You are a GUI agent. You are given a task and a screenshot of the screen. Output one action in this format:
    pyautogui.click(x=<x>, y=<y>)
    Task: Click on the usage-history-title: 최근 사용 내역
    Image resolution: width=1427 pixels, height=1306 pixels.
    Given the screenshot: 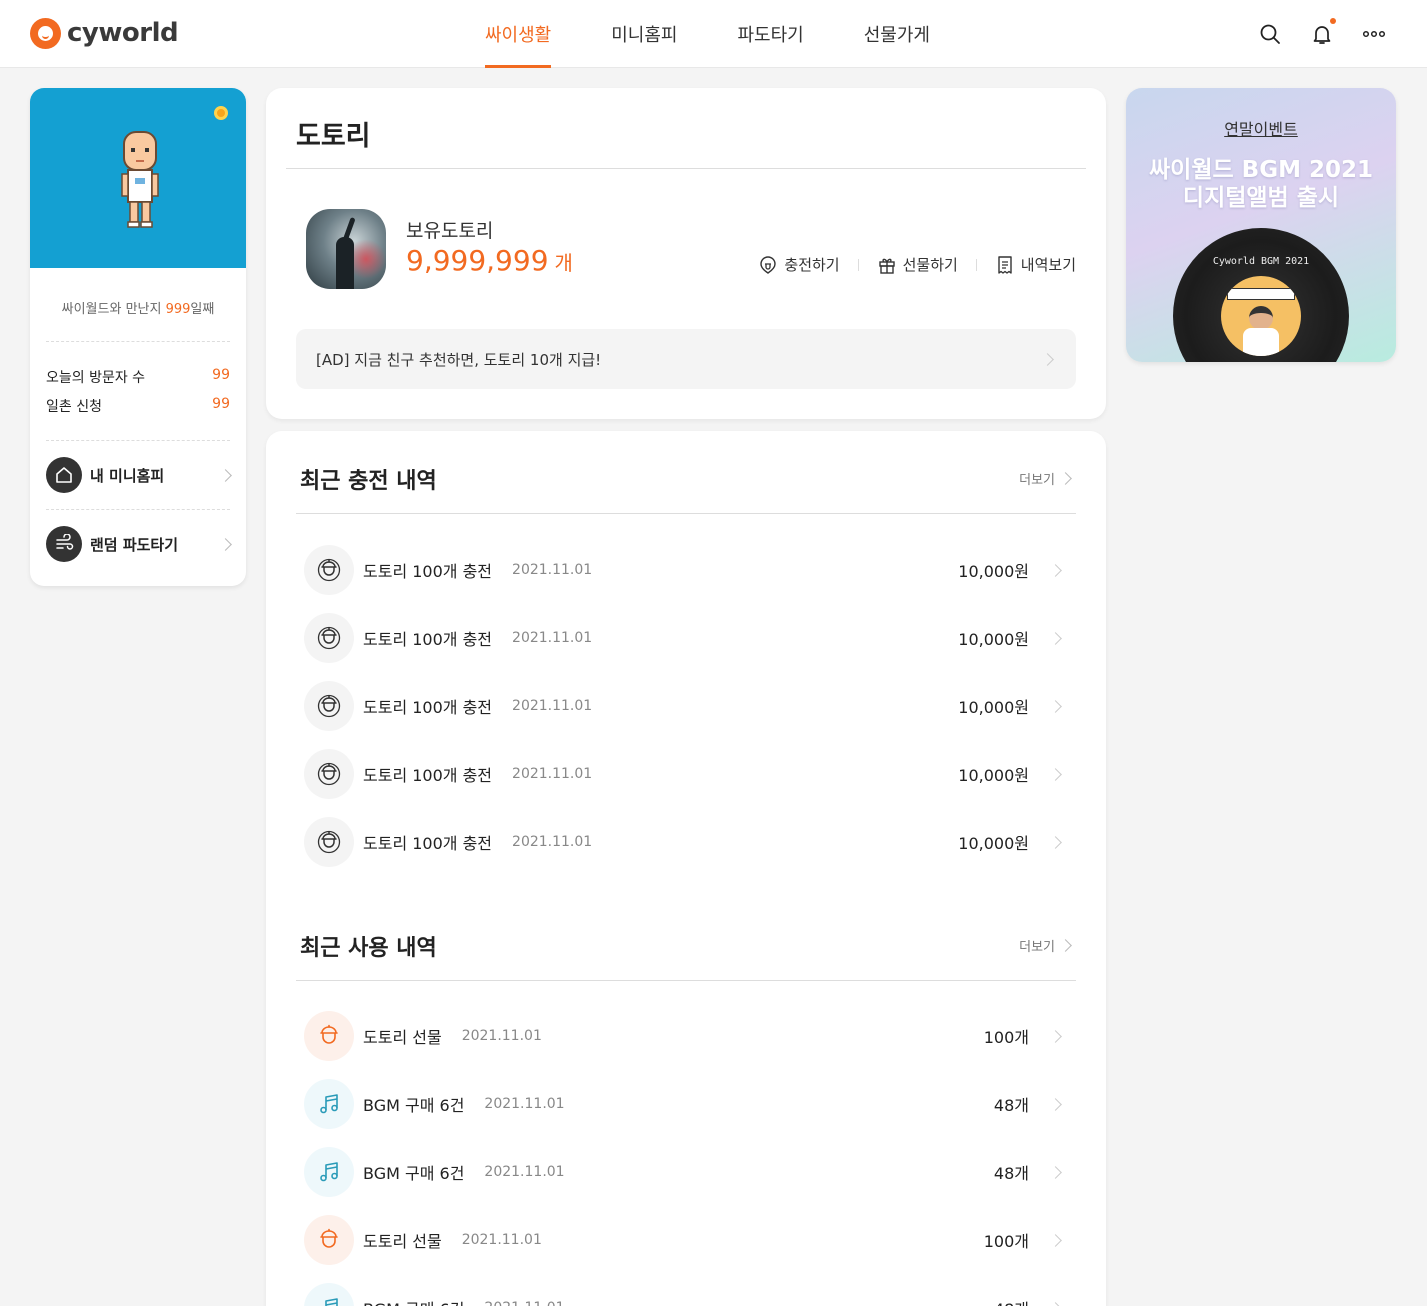 What is the action you would take?
    pyautogui.click(x=368, y=948)
    